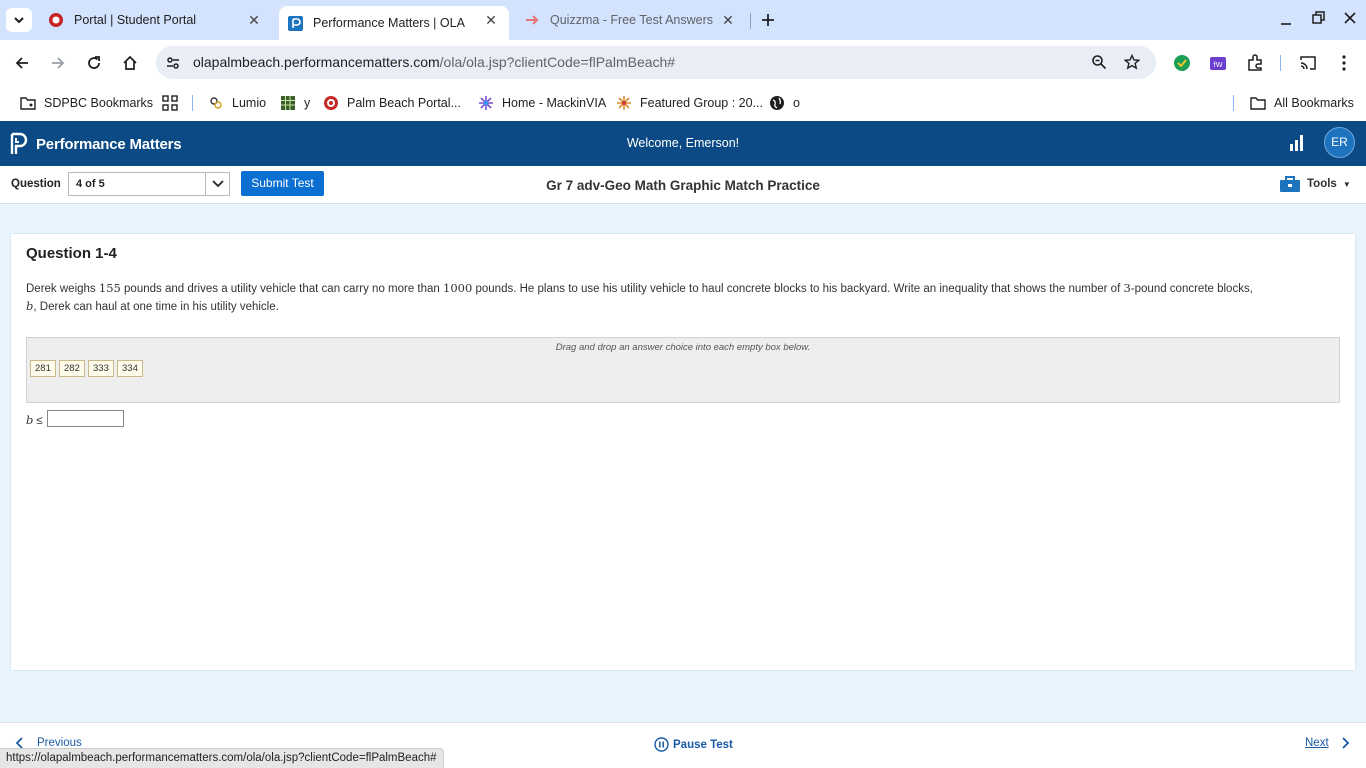  Describe the element at coordinates (99, 103) in the screenshot. I see `bookmark-label: SDPBC Bookmarks` at that location.